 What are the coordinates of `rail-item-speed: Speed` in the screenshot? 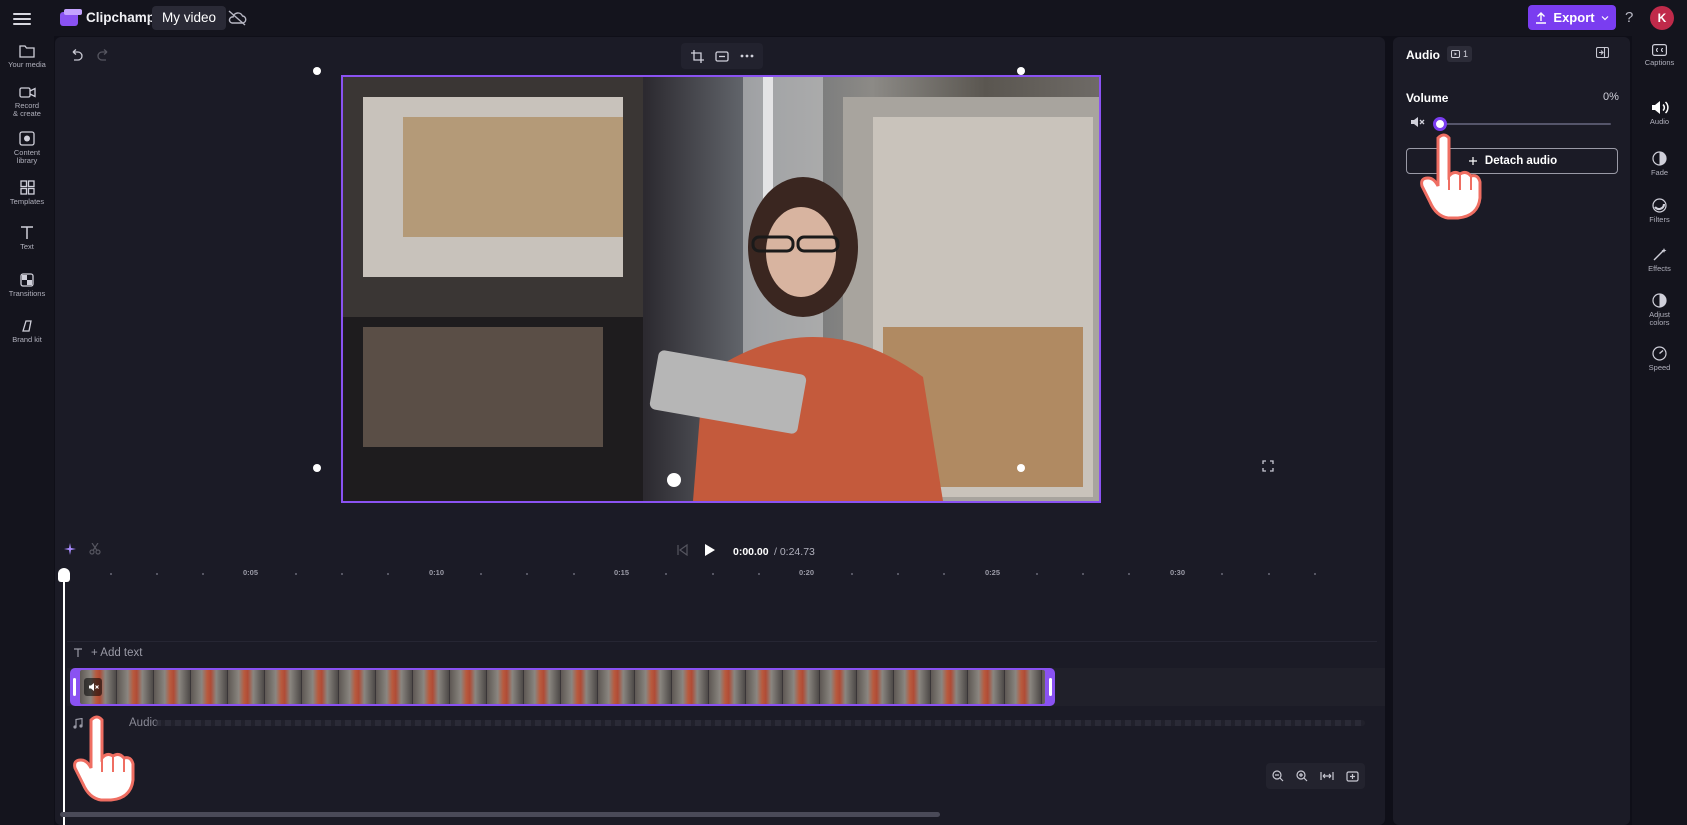 It's located at (1659, 359).